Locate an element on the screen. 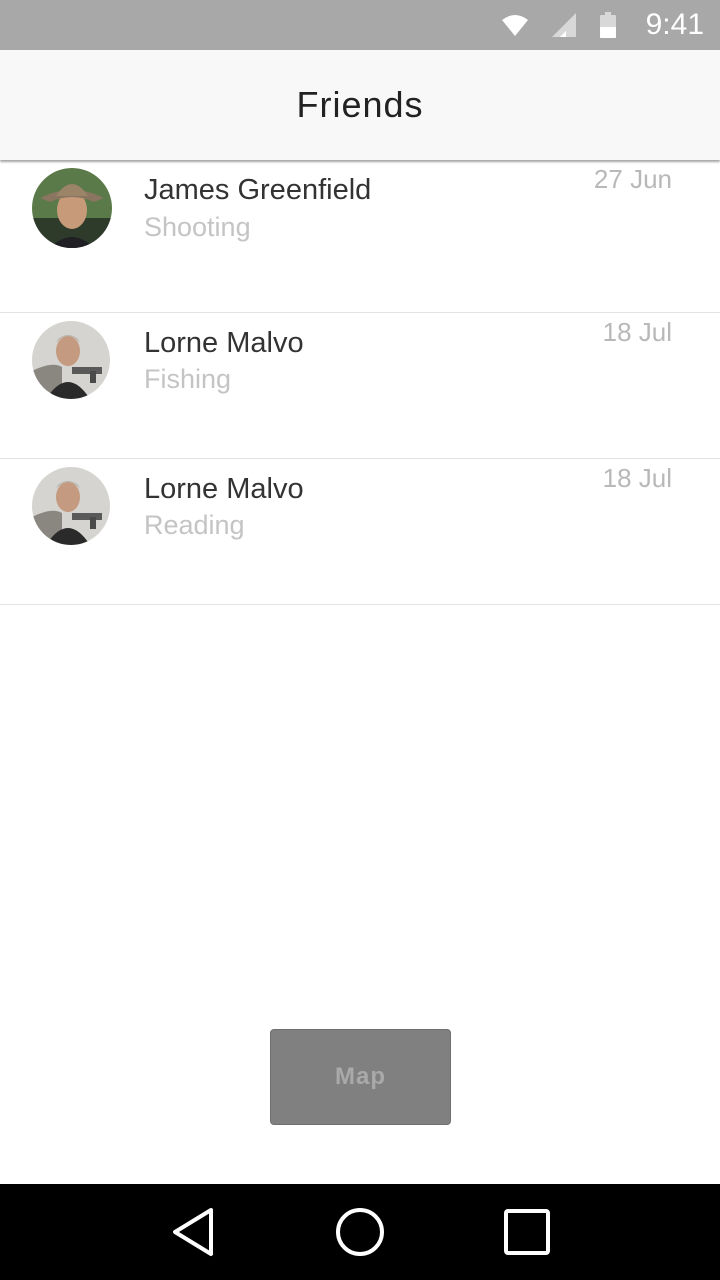  cellular-signal-icon is located at coordinates (563, 25).